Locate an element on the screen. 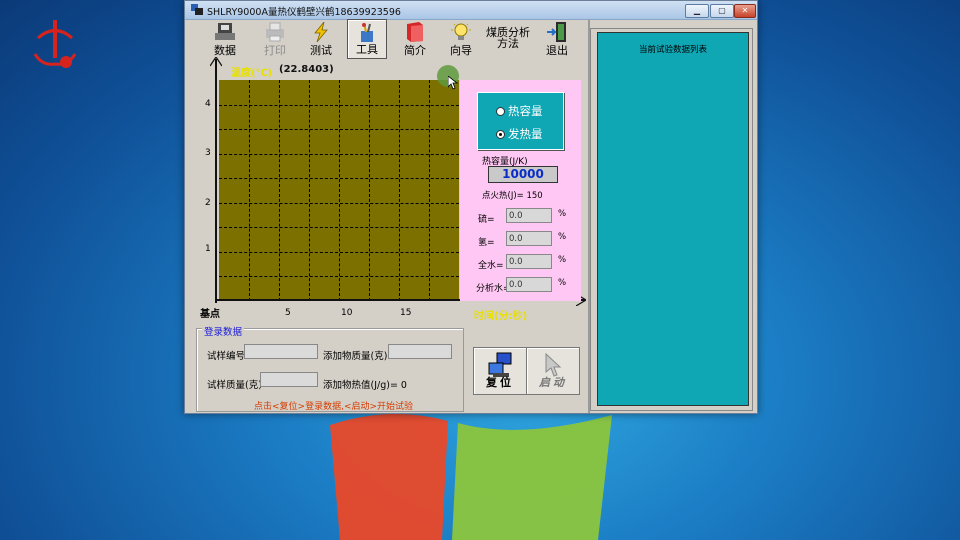  book-icon is located at coordinates (415, 32).